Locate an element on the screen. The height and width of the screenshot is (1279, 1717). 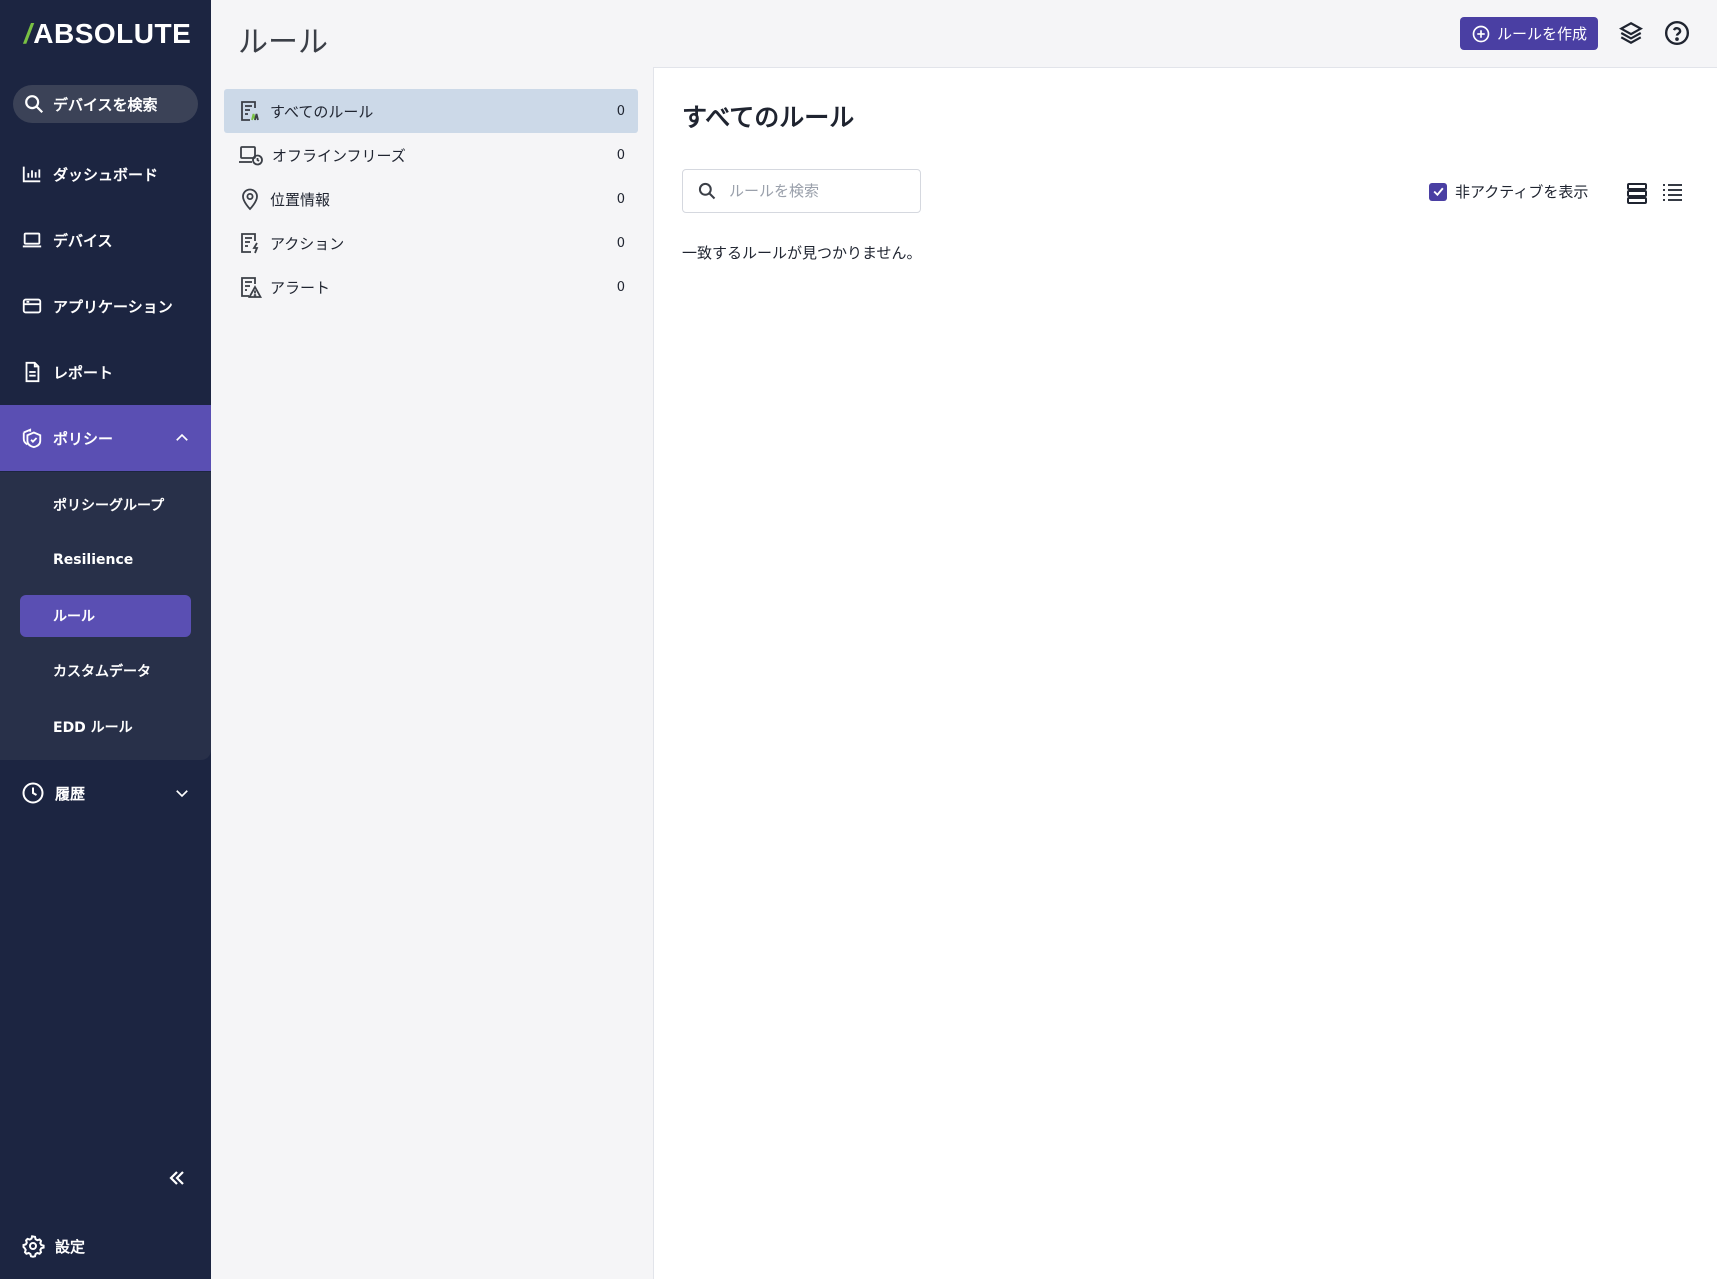
nav-settings-label: 設定 is located at coordinates (70, 1246).